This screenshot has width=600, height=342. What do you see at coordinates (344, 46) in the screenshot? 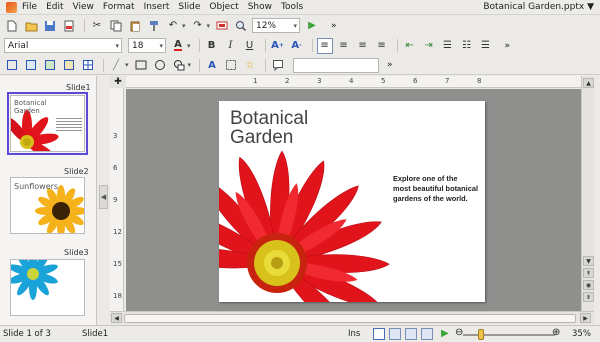
I see `align-center-icon: ≡` at bounding box center [344, 46].